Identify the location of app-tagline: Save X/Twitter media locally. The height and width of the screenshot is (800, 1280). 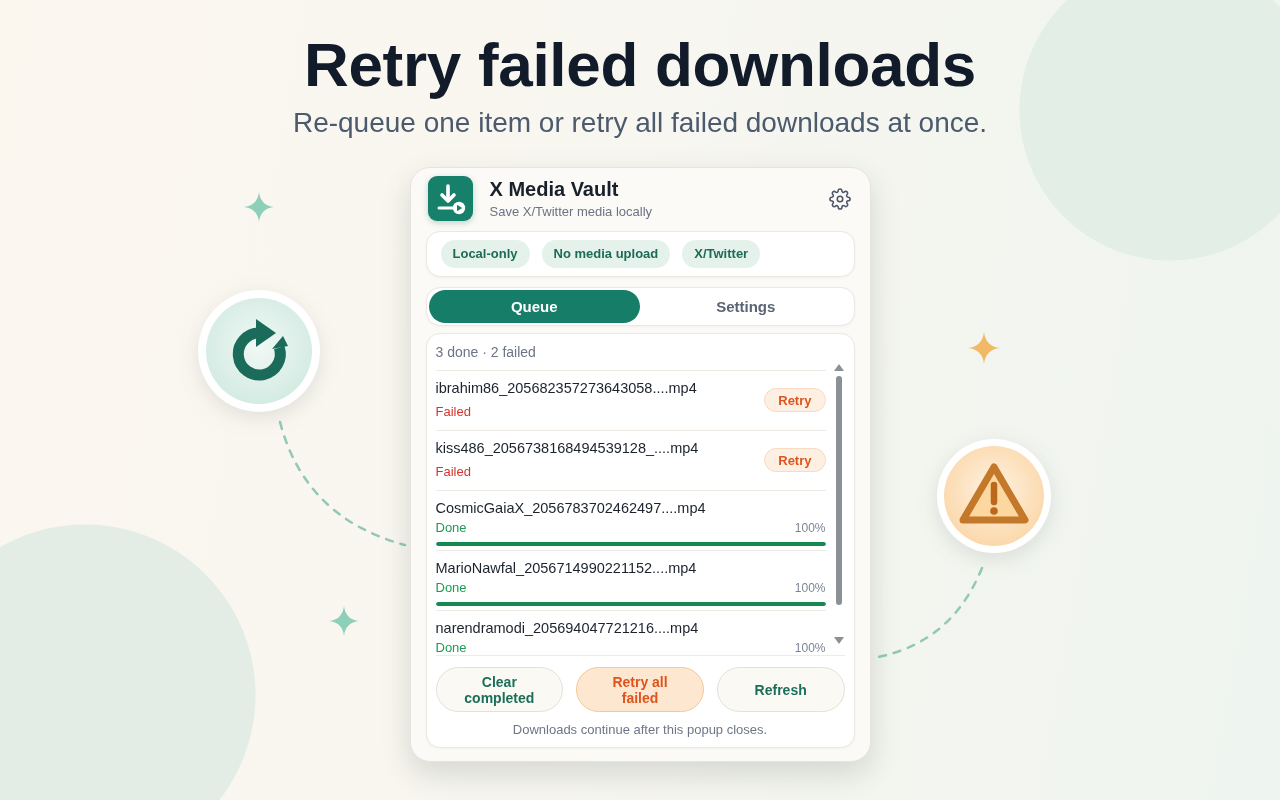
(571, 212).